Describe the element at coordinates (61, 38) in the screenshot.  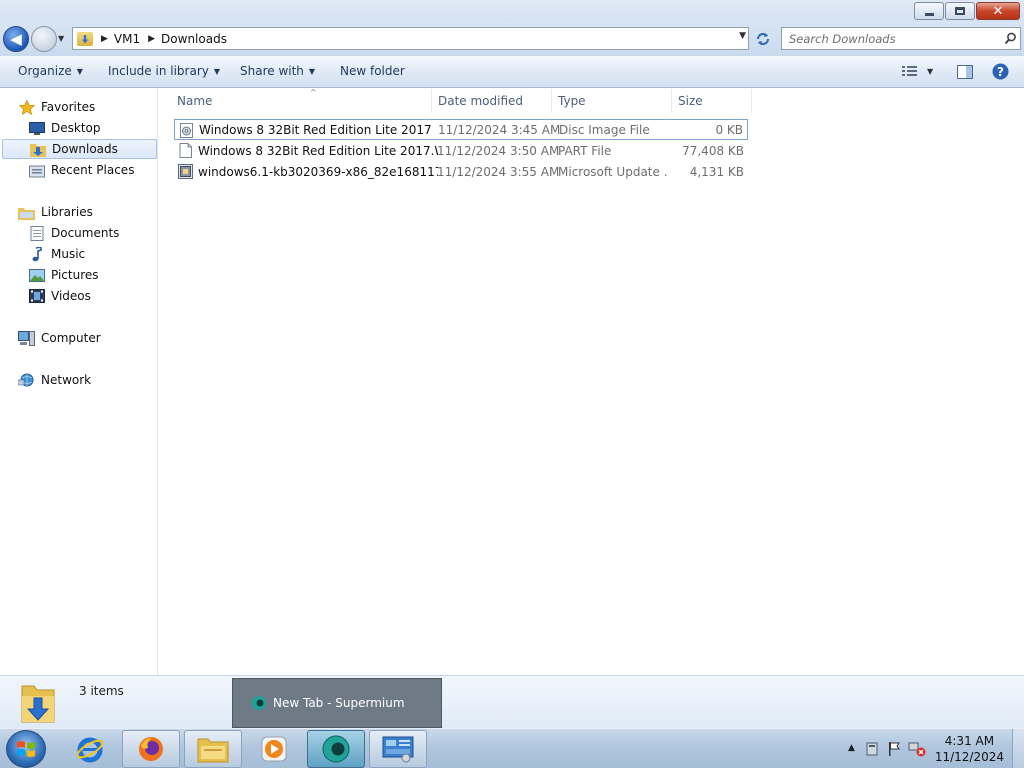
I see `recent-pages-dropdown-icon: ▼` at that location.